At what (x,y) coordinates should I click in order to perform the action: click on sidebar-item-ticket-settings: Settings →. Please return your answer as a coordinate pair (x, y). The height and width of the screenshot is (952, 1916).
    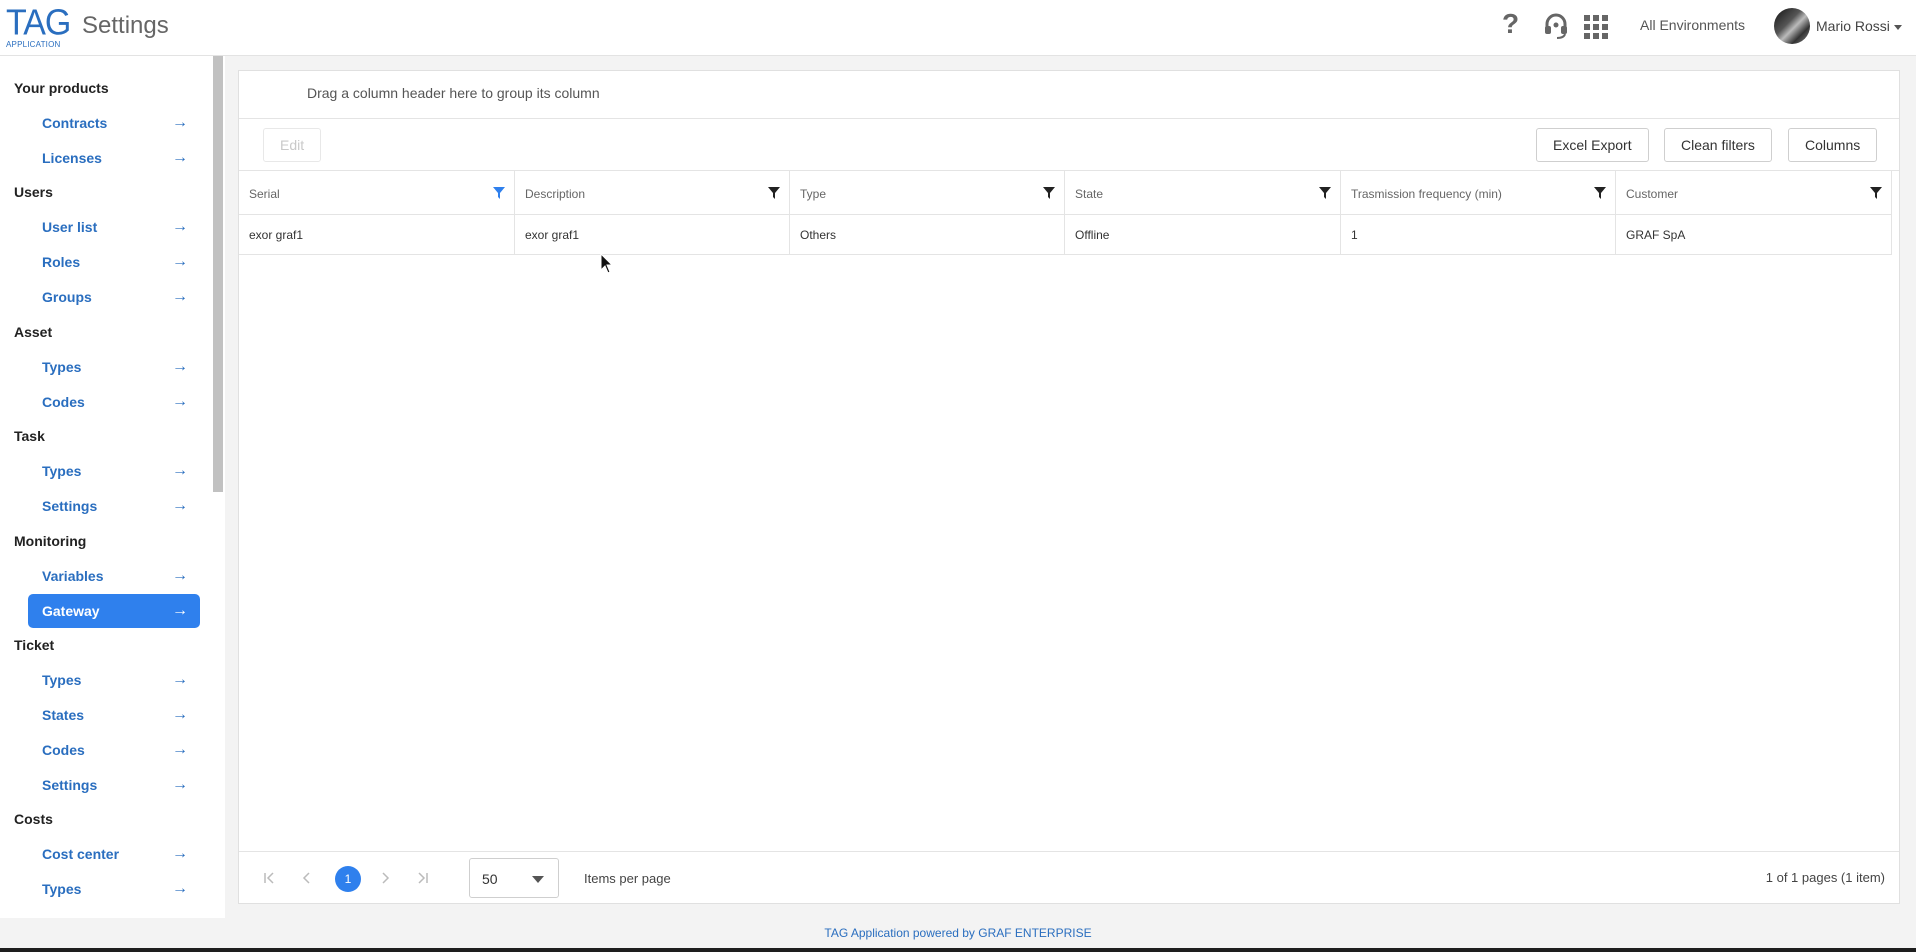
    Looking at the image, I should click on (114, 785).